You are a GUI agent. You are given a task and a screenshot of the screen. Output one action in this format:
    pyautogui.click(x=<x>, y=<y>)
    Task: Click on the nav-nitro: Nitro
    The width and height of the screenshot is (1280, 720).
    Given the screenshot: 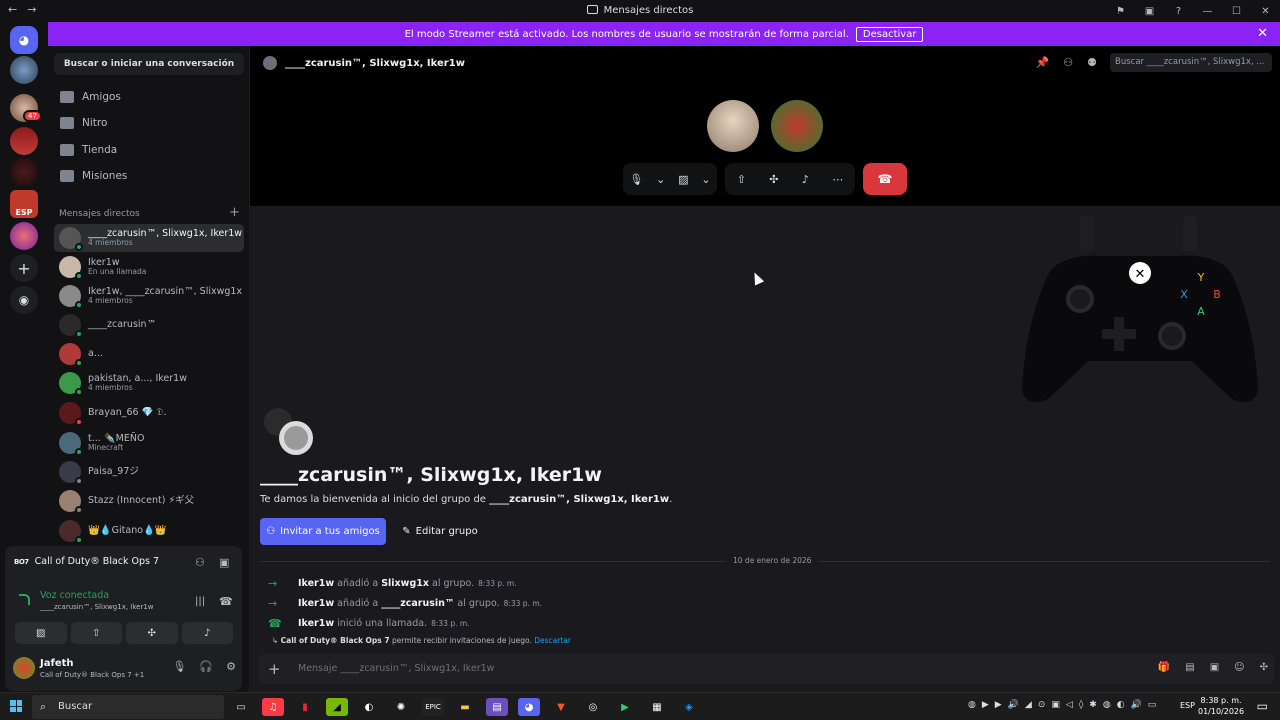 What is the action you would take?
    pyautogui.click(x=83, y=123)
    